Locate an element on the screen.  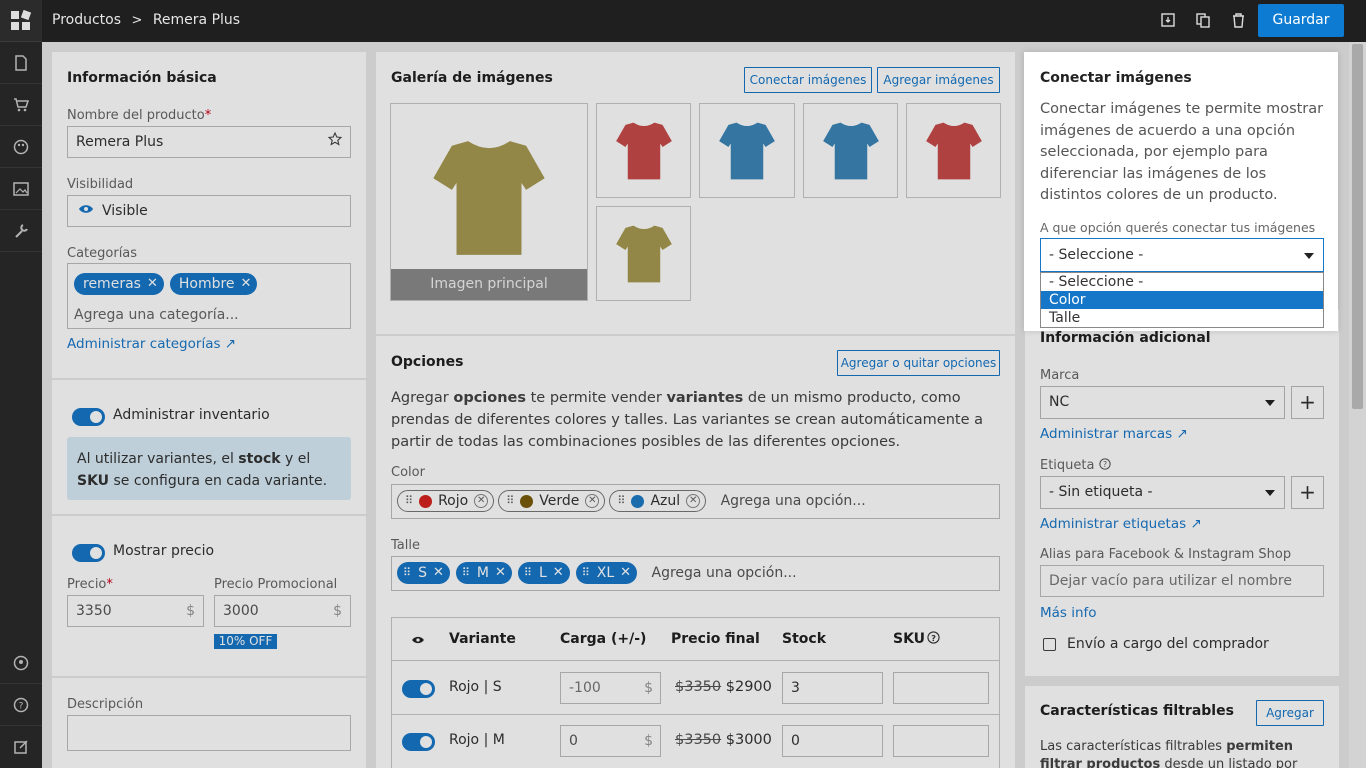
edit-options-button: Agregar o quitar opciones is located at coordinates (918, 363).